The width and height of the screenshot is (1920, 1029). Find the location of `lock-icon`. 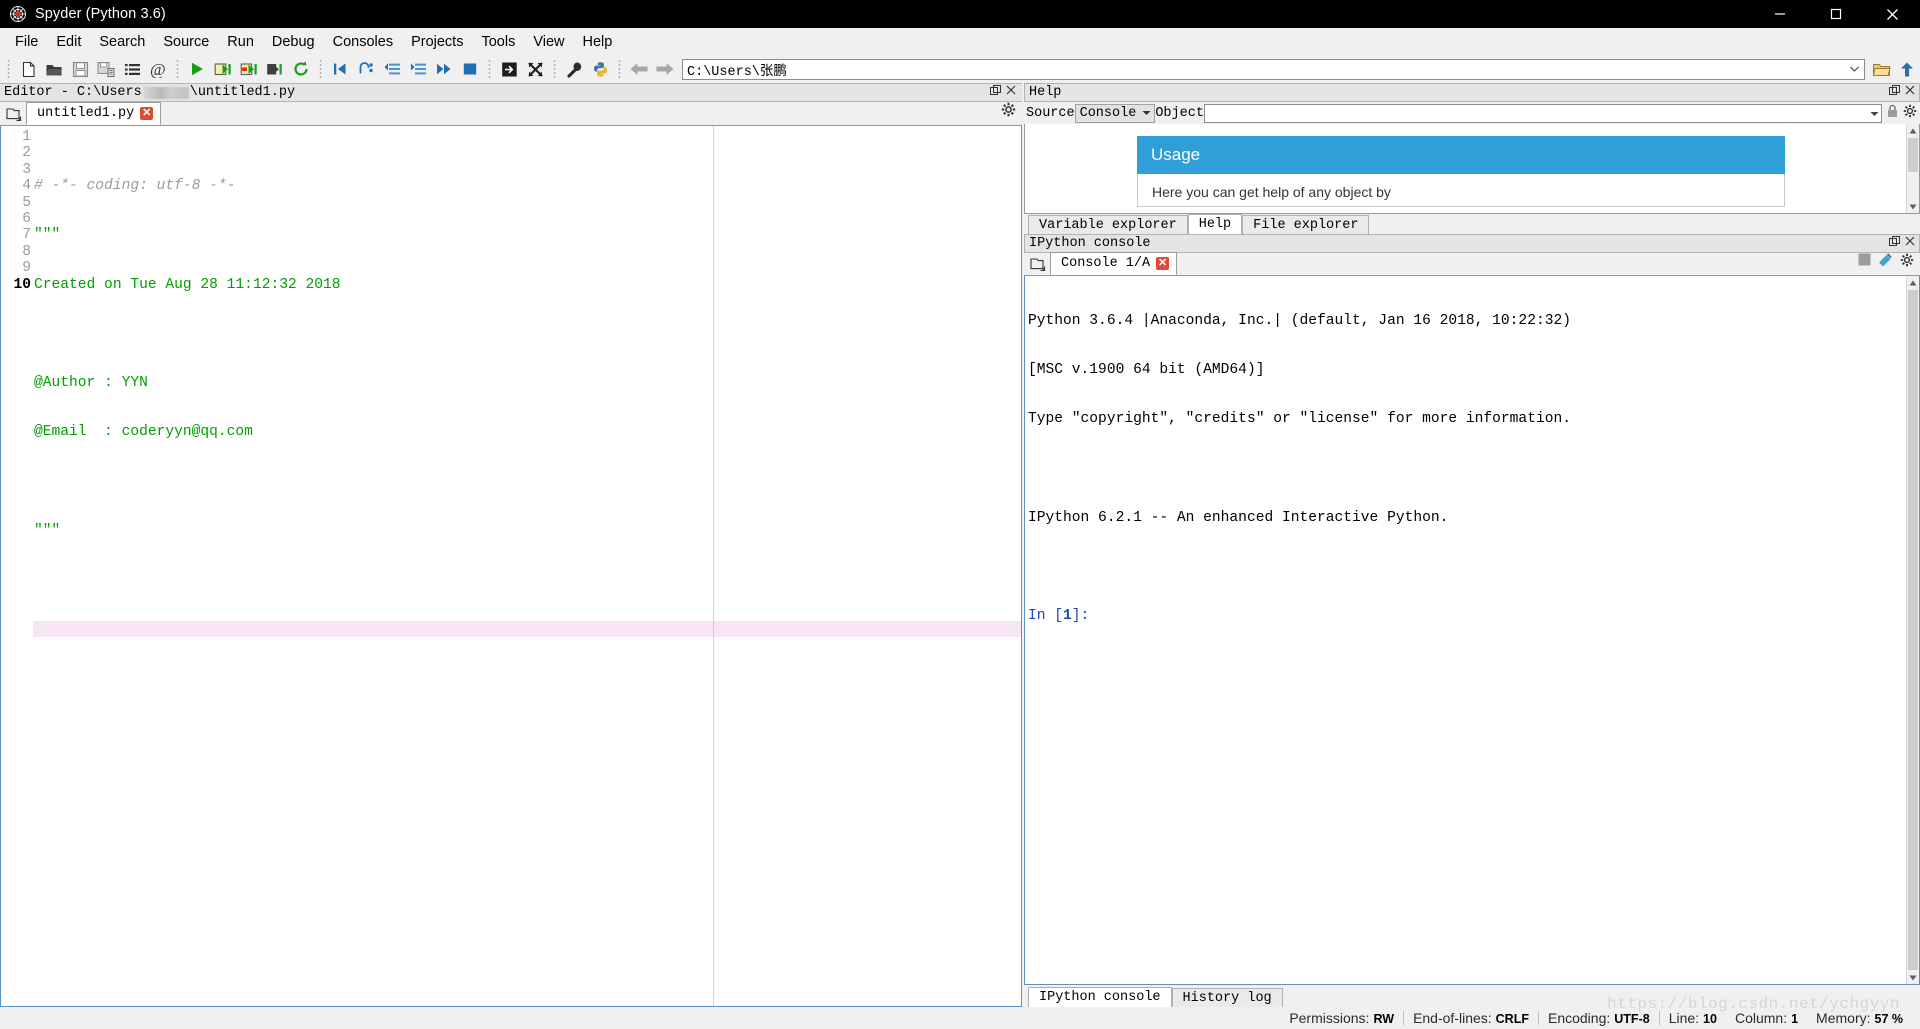

lock-icon is located at coordinates (1892, 113).